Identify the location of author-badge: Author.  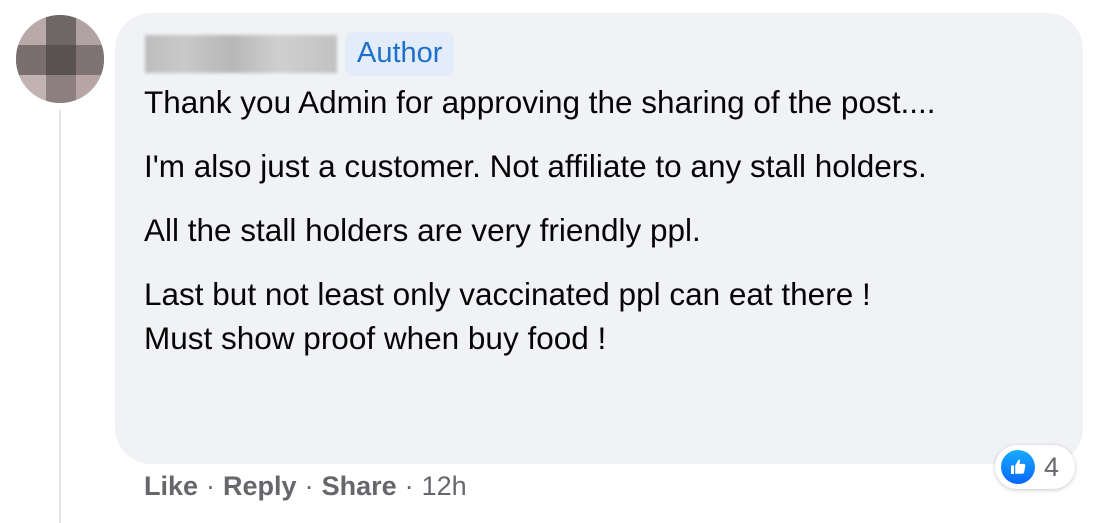
(400, 54).